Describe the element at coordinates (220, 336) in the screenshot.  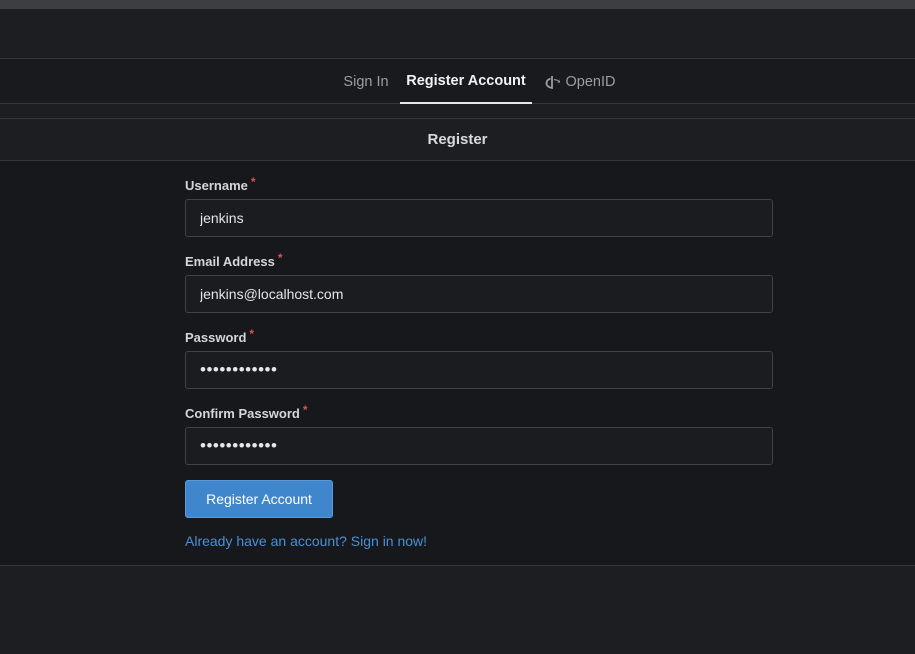
I see `password-label: Password *` at that location.